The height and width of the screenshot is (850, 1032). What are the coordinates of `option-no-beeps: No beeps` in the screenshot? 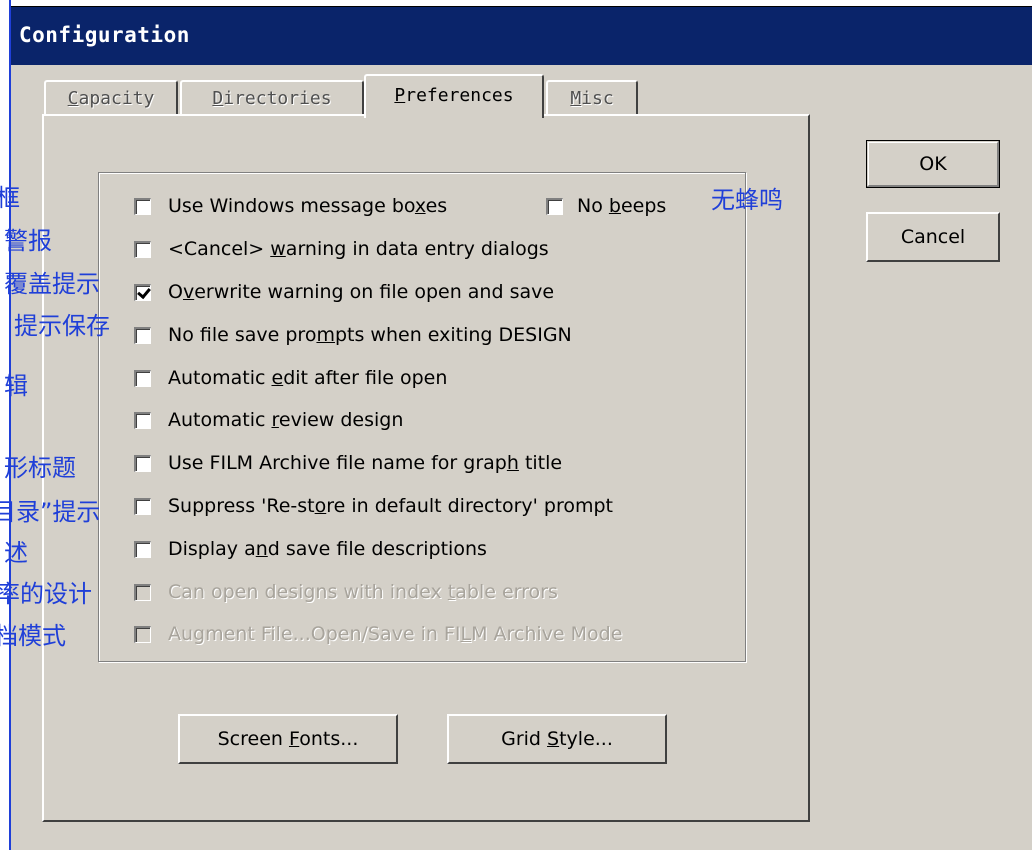 It's located at (606, 206).